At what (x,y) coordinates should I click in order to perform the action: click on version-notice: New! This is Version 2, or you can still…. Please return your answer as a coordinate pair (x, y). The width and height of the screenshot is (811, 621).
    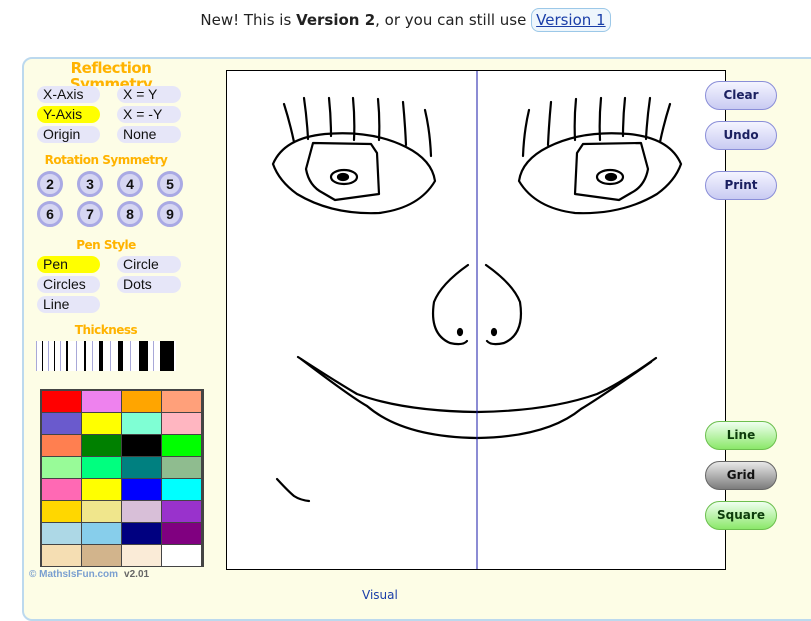
    Looking at the image, I should click on (405, 20).